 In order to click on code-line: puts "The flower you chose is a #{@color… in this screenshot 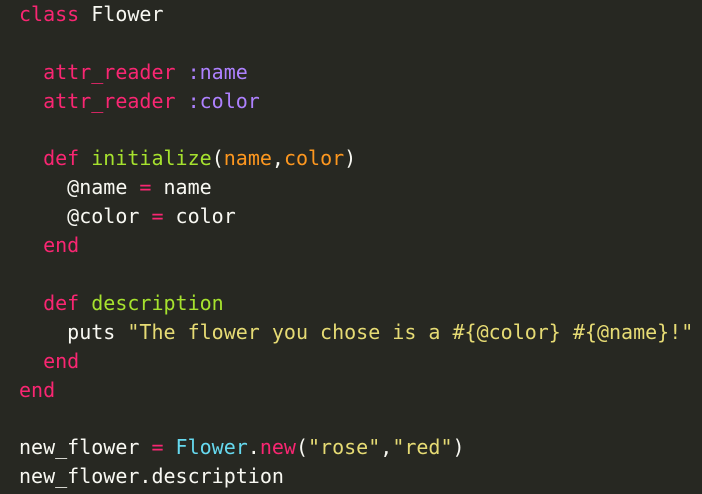, I will do `click(351, 332)`.